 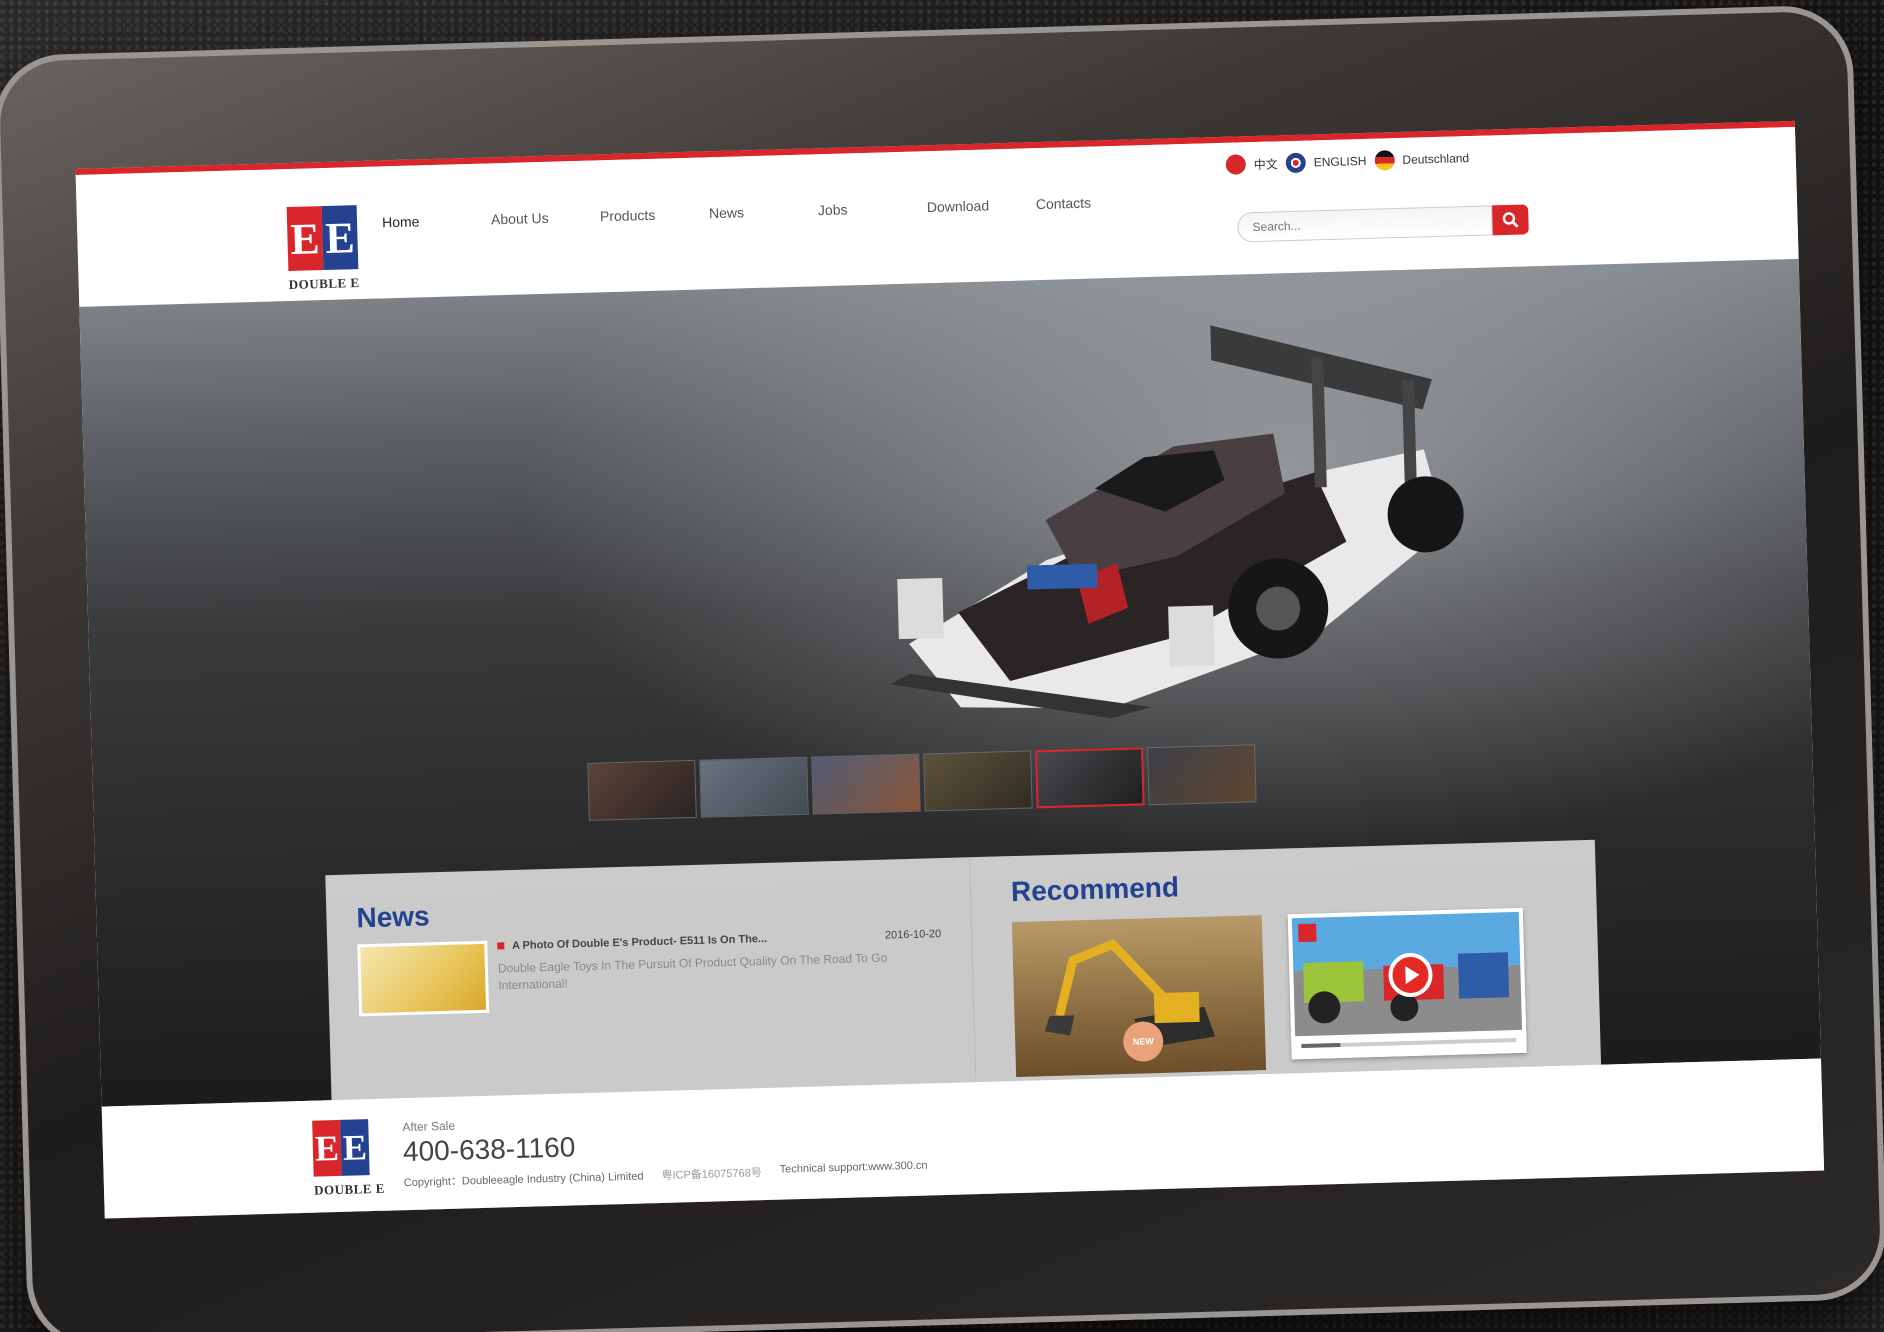 I want to click on hero-thumbnails, so click(x=922, y=782).